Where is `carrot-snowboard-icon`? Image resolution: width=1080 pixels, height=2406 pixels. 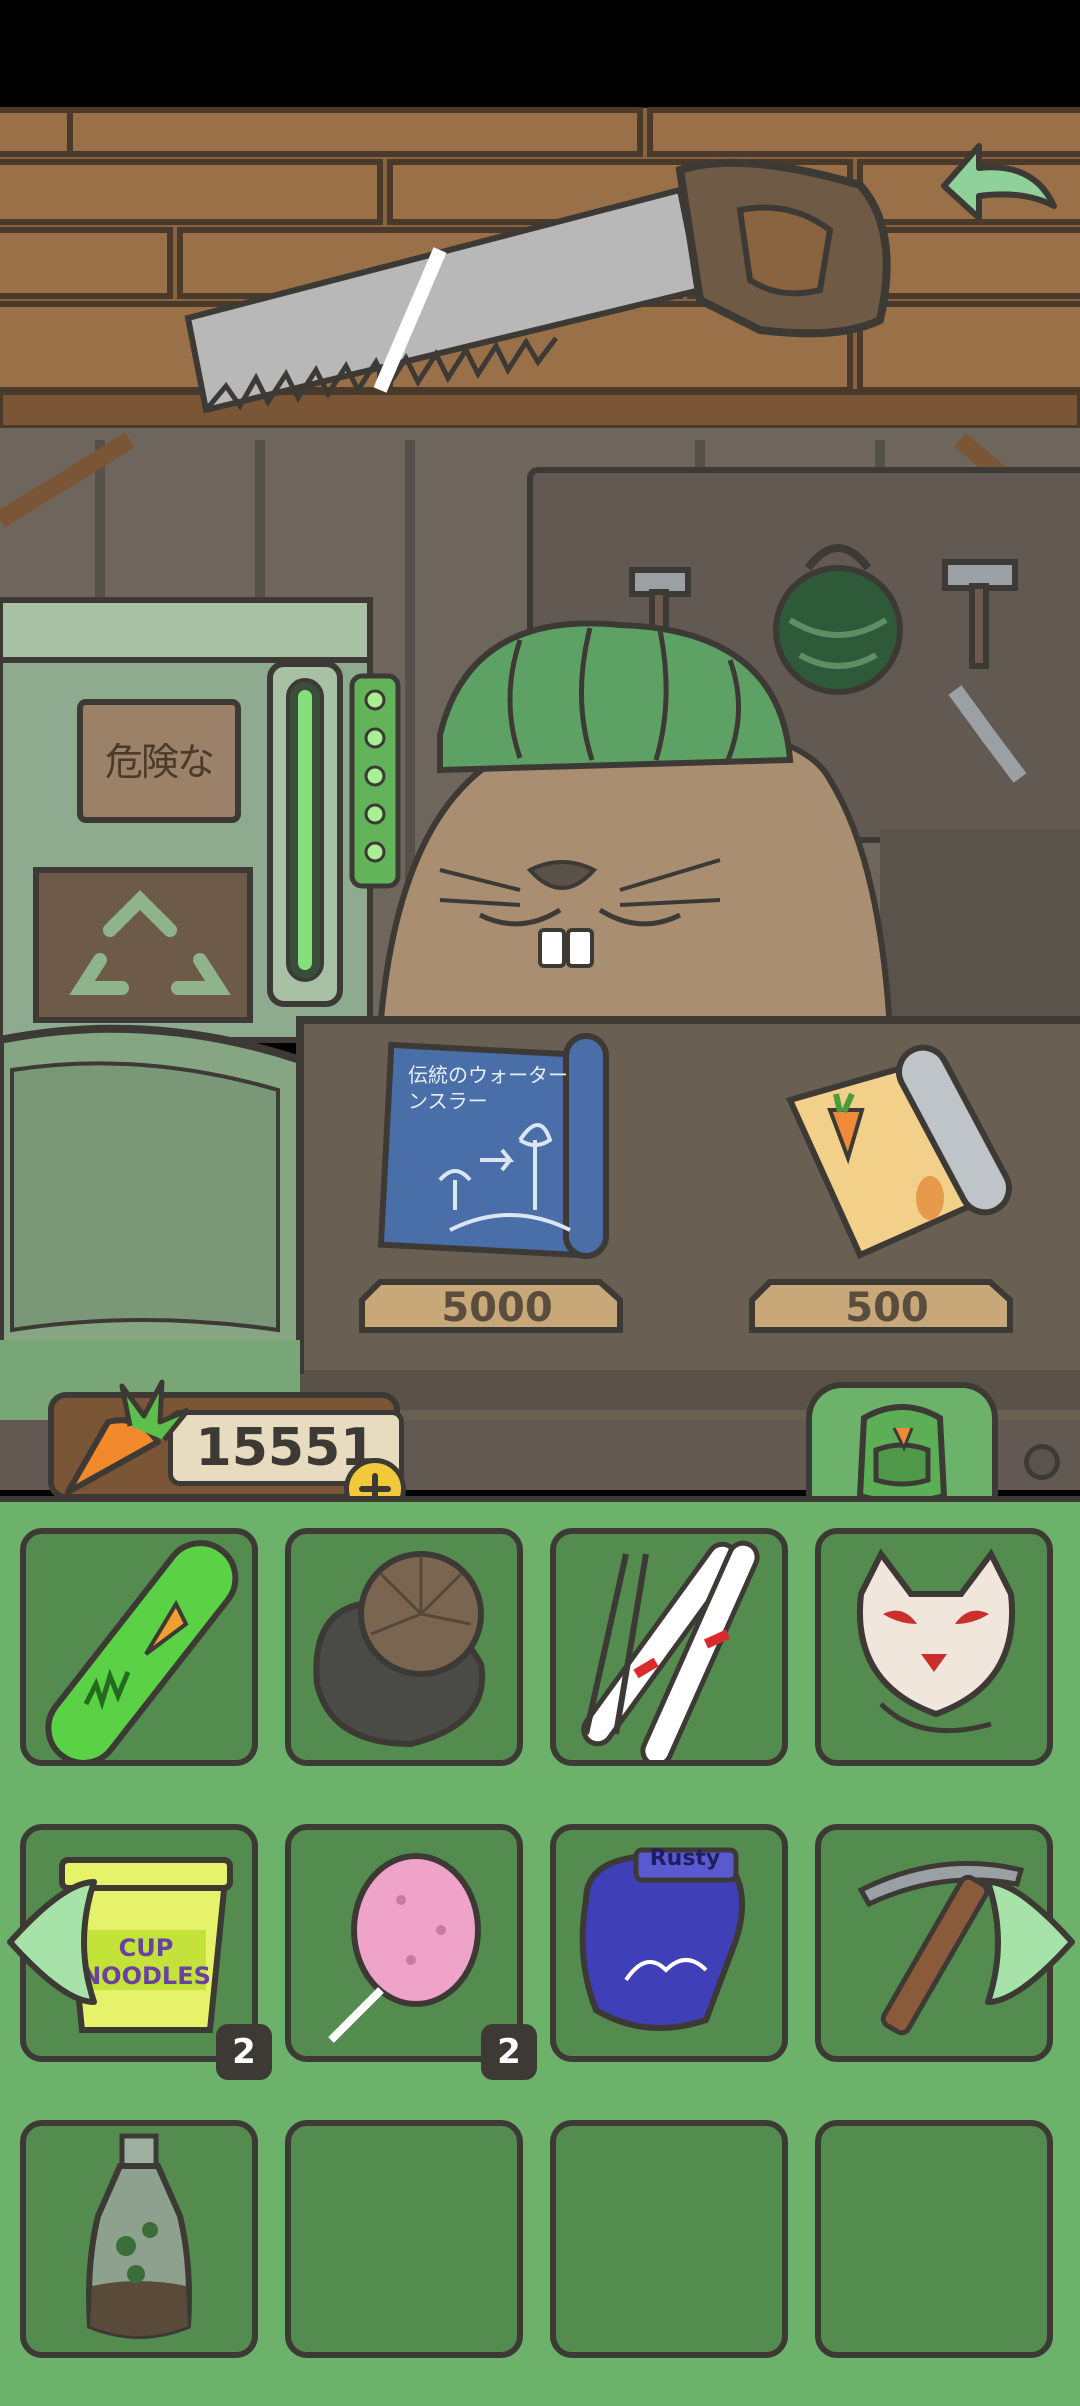
carrot-snowboard-icon is located at coordinates (142, 1650).